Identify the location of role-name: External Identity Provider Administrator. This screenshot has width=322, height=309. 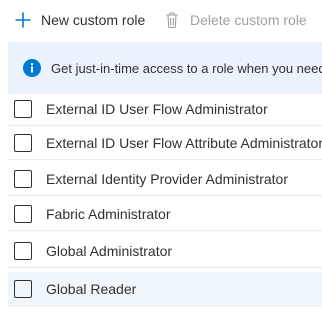
(167, 178).